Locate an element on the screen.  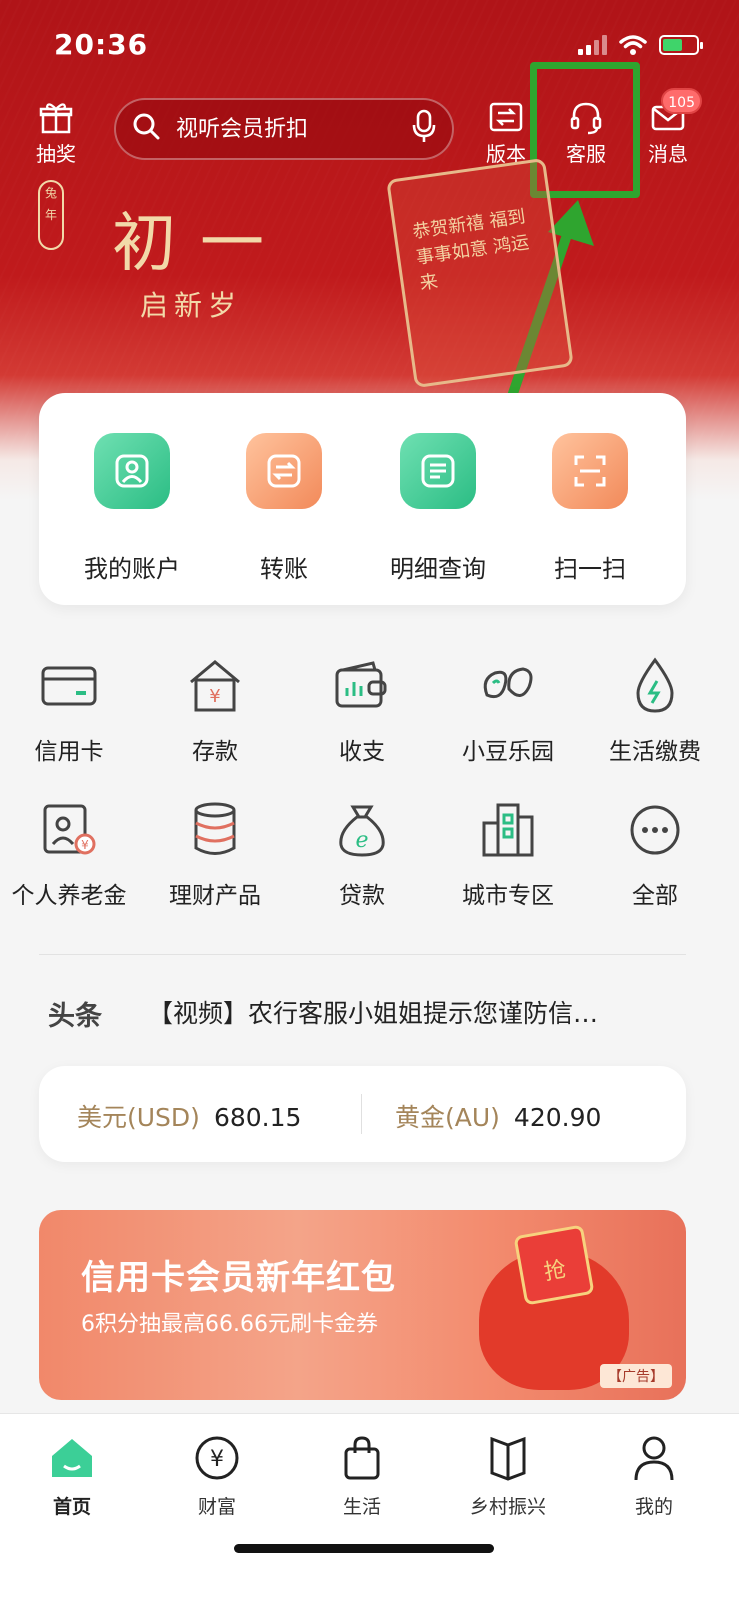
tab-label: 财富 is located at coordinates (216, 1507).